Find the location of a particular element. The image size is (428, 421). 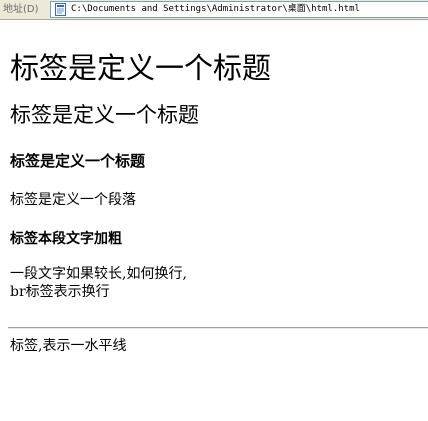

line-break-paragraph: 一段文字如果较长,如何换行, br标签表示换行 is located at coordinates (98, 283).